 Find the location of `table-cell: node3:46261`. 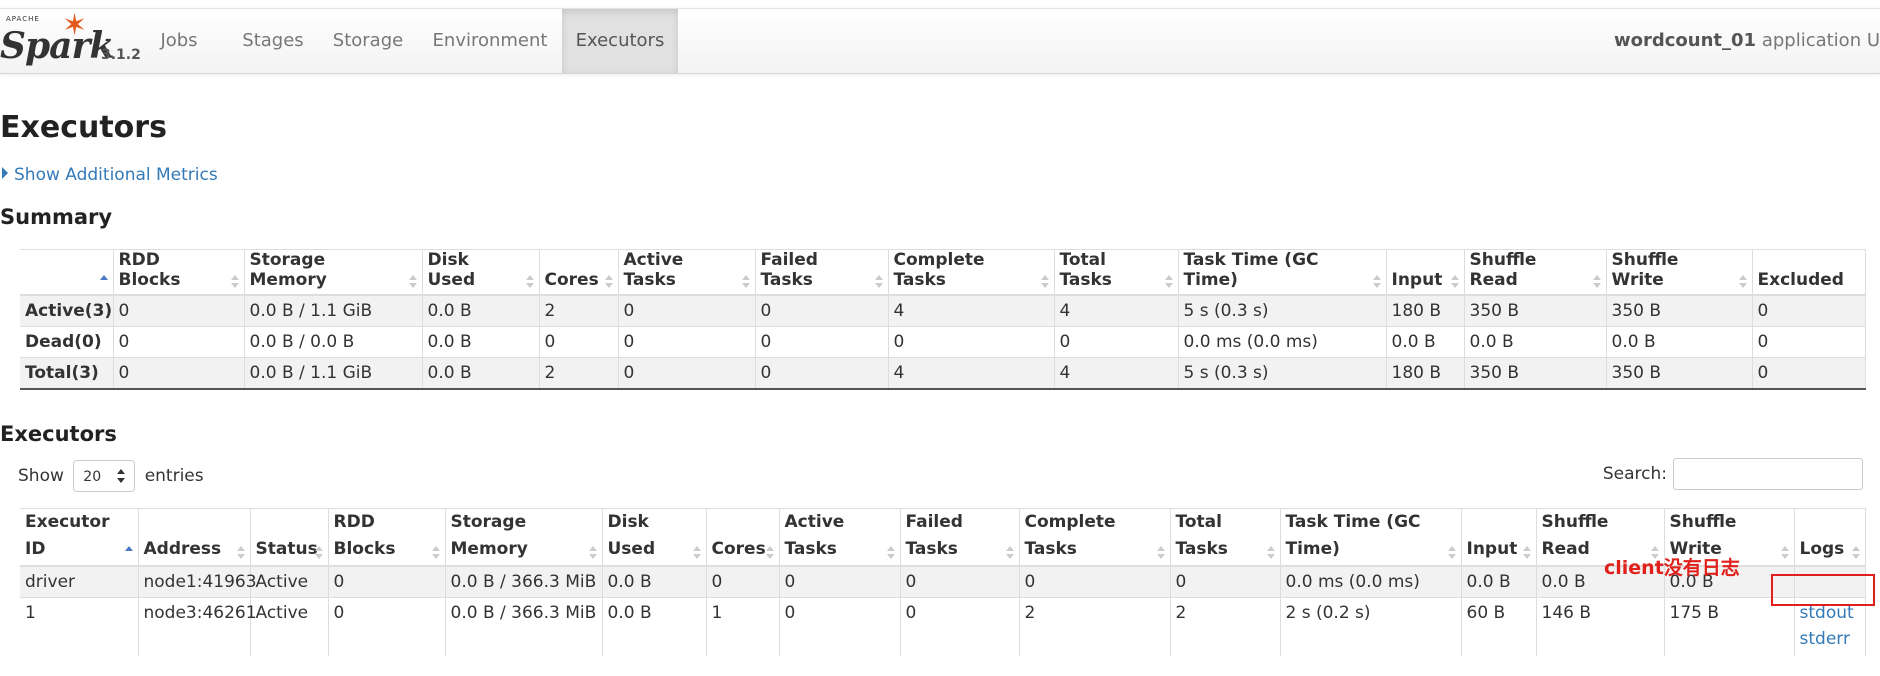

table-cell: node3:46261 is located at coordinates (197, 626).